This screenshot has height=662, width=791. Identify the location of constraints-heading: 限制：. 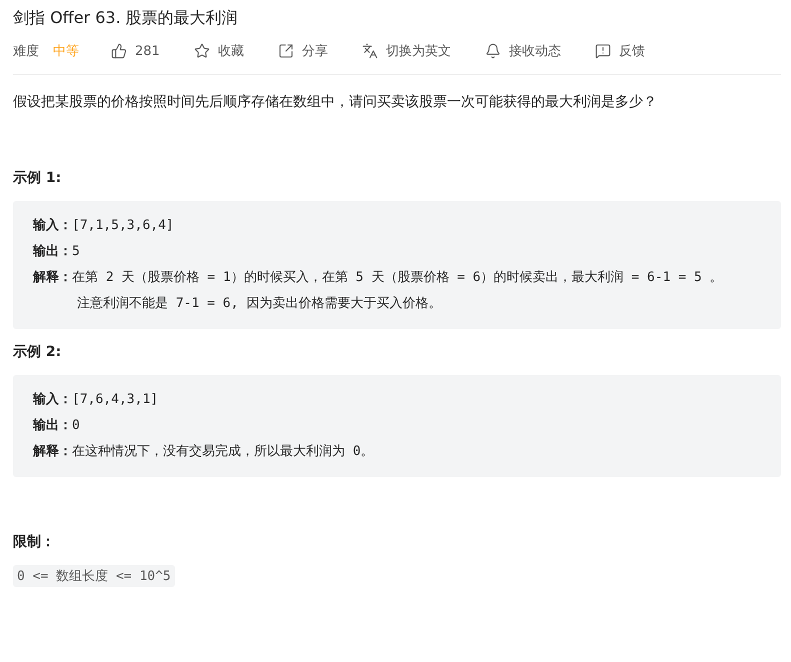
(34, 542).